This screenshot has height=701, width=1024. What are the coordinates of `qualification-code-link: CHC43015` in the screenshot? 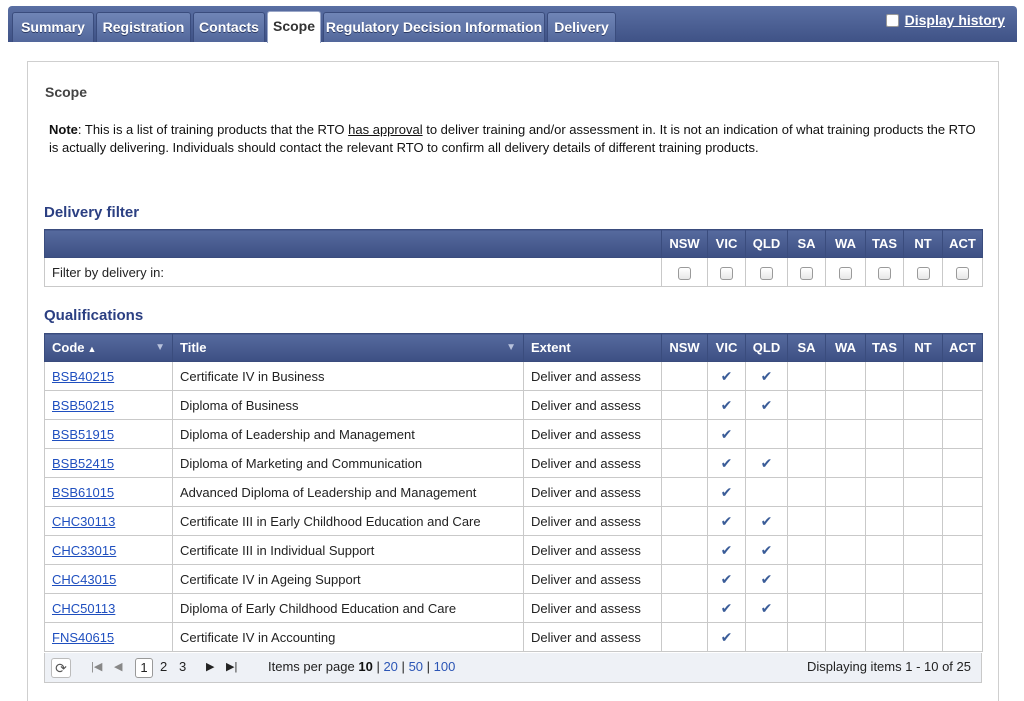 It's located at (84, 579).